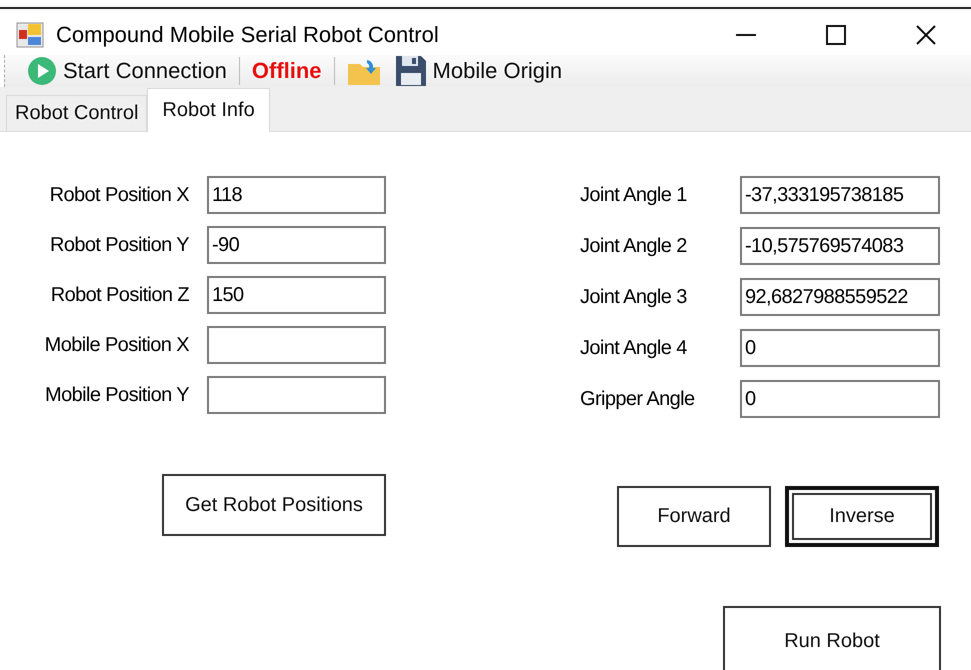  What do you see at coordinates (116, 345) in the screenshot?
I see `field-label: Mobile Position X` at bounding box center [116, 345].